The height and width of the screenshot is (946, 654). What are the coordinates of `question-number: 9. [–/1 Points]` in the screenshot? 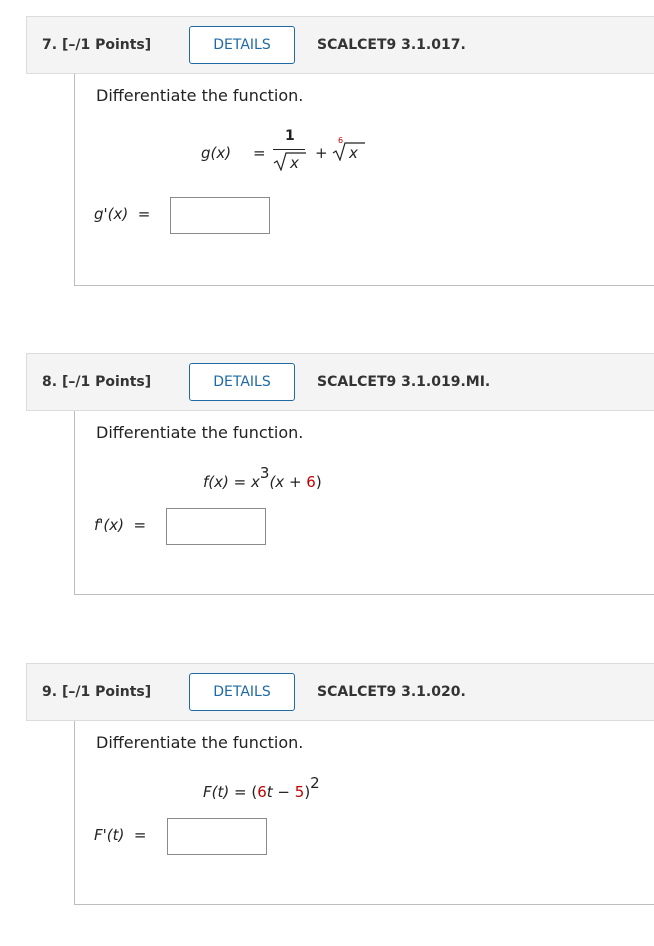 It's located at (97, 692).